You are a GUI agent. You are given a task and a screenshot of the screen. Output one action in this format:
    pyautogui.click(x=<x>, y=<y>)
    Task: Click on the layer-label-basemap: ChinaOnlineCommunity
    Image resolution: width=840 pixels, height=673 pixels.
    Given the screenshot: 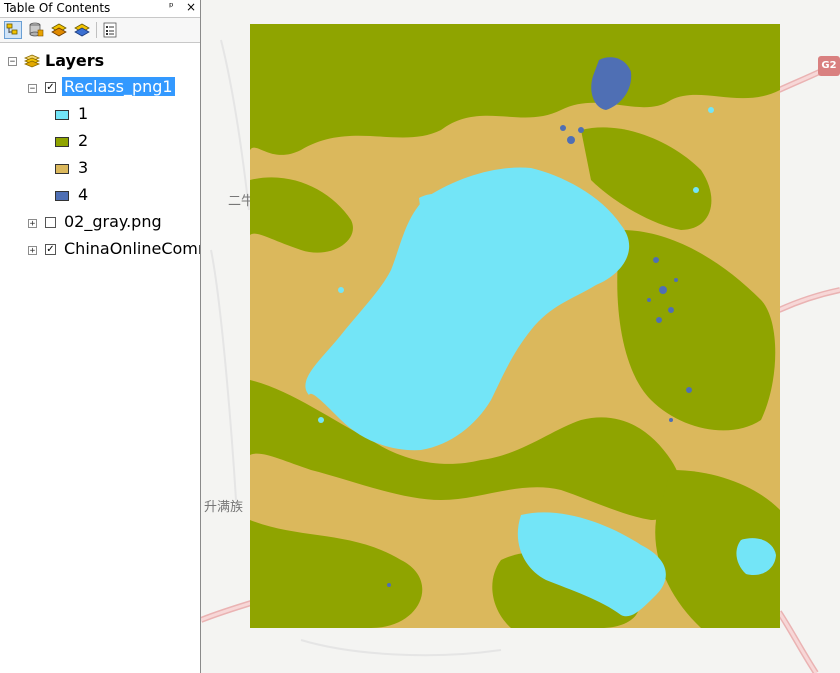 What is the action you would take?
    pyautogui.click(x=132, y=248)
    